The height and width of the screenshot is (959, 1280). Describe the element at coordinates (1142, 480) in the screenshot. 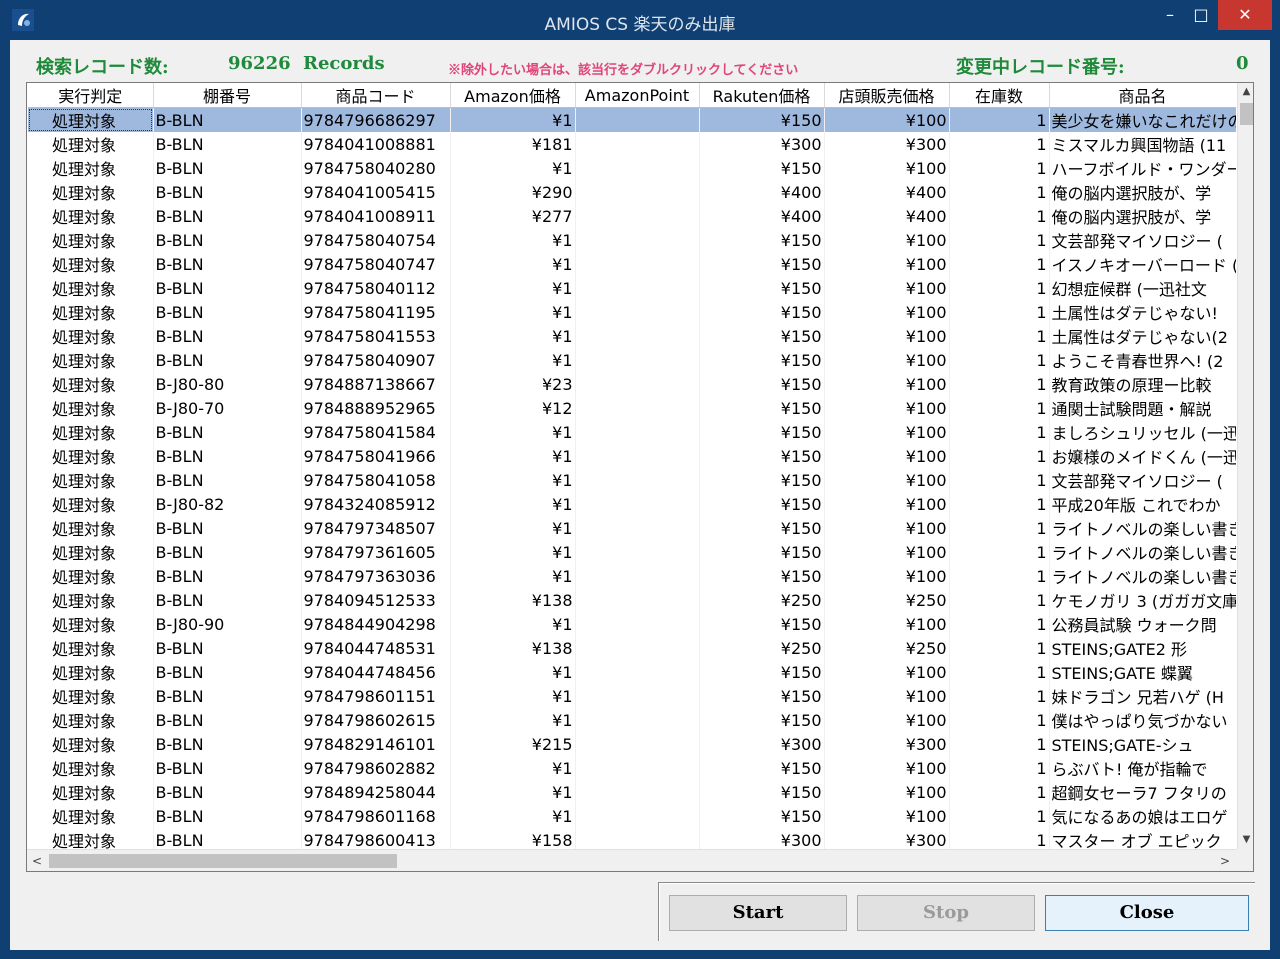

I see `table-cell: 文芸部発マイソロジー (` at that location.